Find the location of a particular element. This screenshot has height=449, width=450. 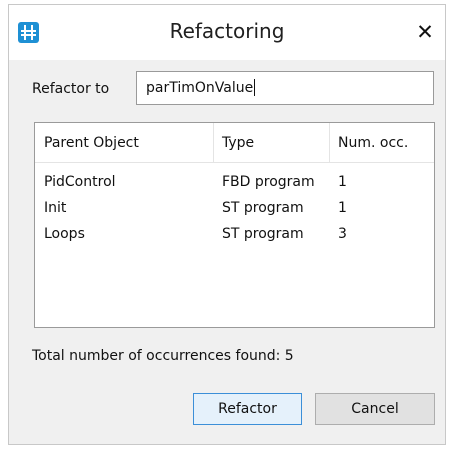

refactor-to-label: Refactor to is located at coordinates (71, 89).